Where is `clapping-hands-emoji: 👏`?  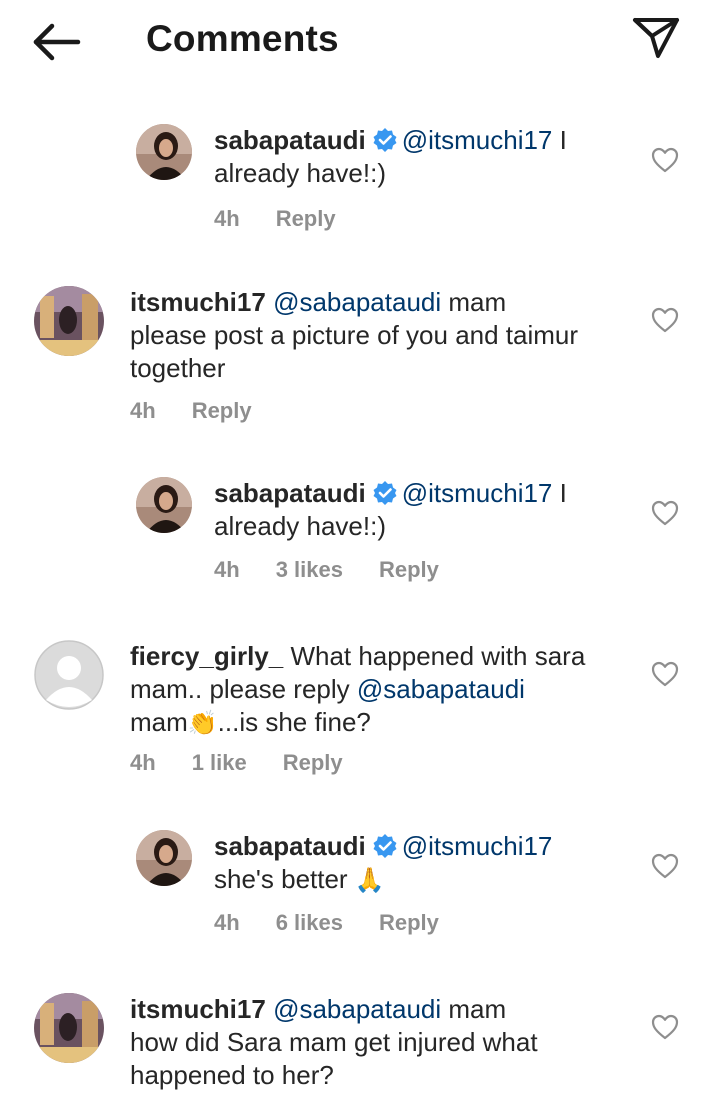
clapping-hands-emoji: 👏 is located at coordinates (202, 723).